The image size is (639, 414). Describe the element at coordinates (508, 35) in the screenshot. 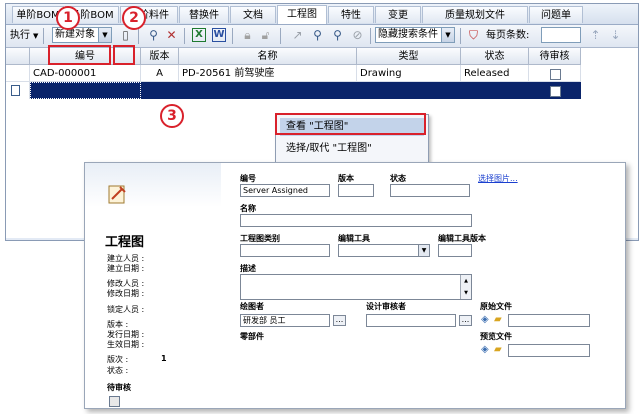

I see `per-page-label: 每页条数:` at that location.